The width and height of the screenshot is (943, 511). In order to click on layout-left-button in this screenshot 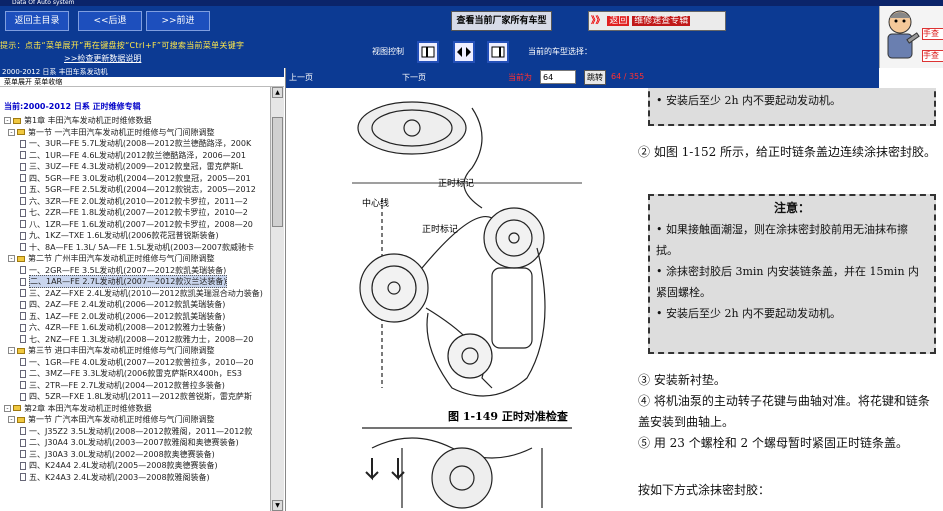, I will do `click(428, 52)`.